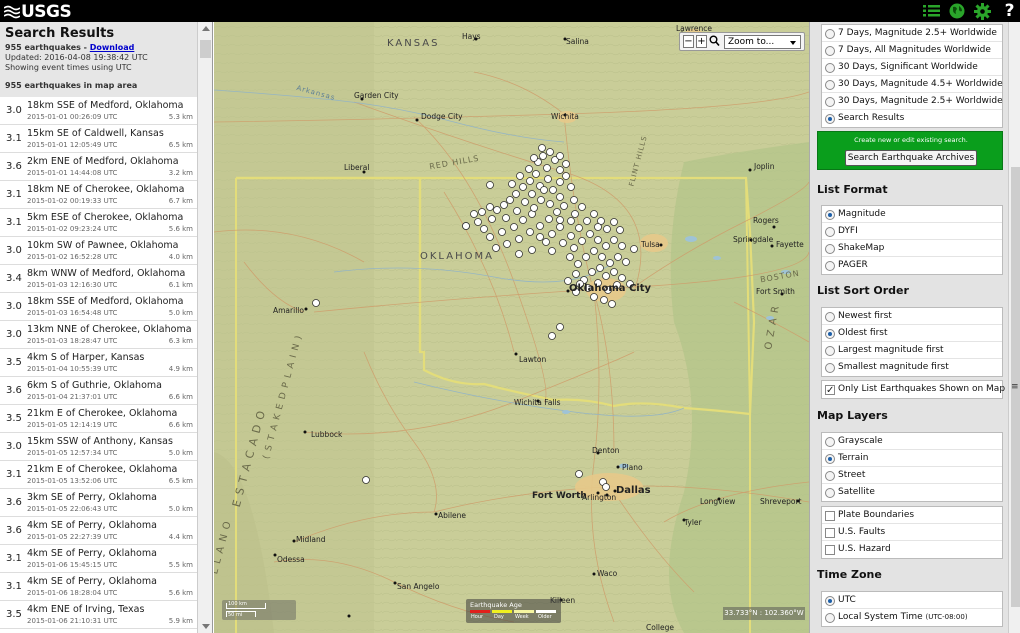  What do you see at coordinates (912, 475) in the screenshot?
I see `map-layer-option: Street` at bounding box center [912, 475].